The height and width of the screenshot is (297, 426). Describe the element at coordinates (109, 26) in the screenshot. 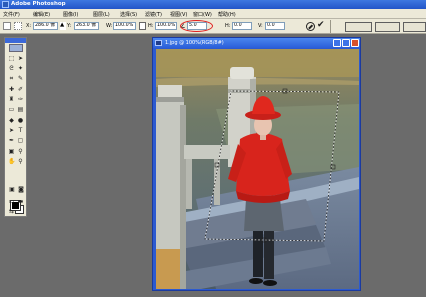

I see `w-label: W:` at that location.